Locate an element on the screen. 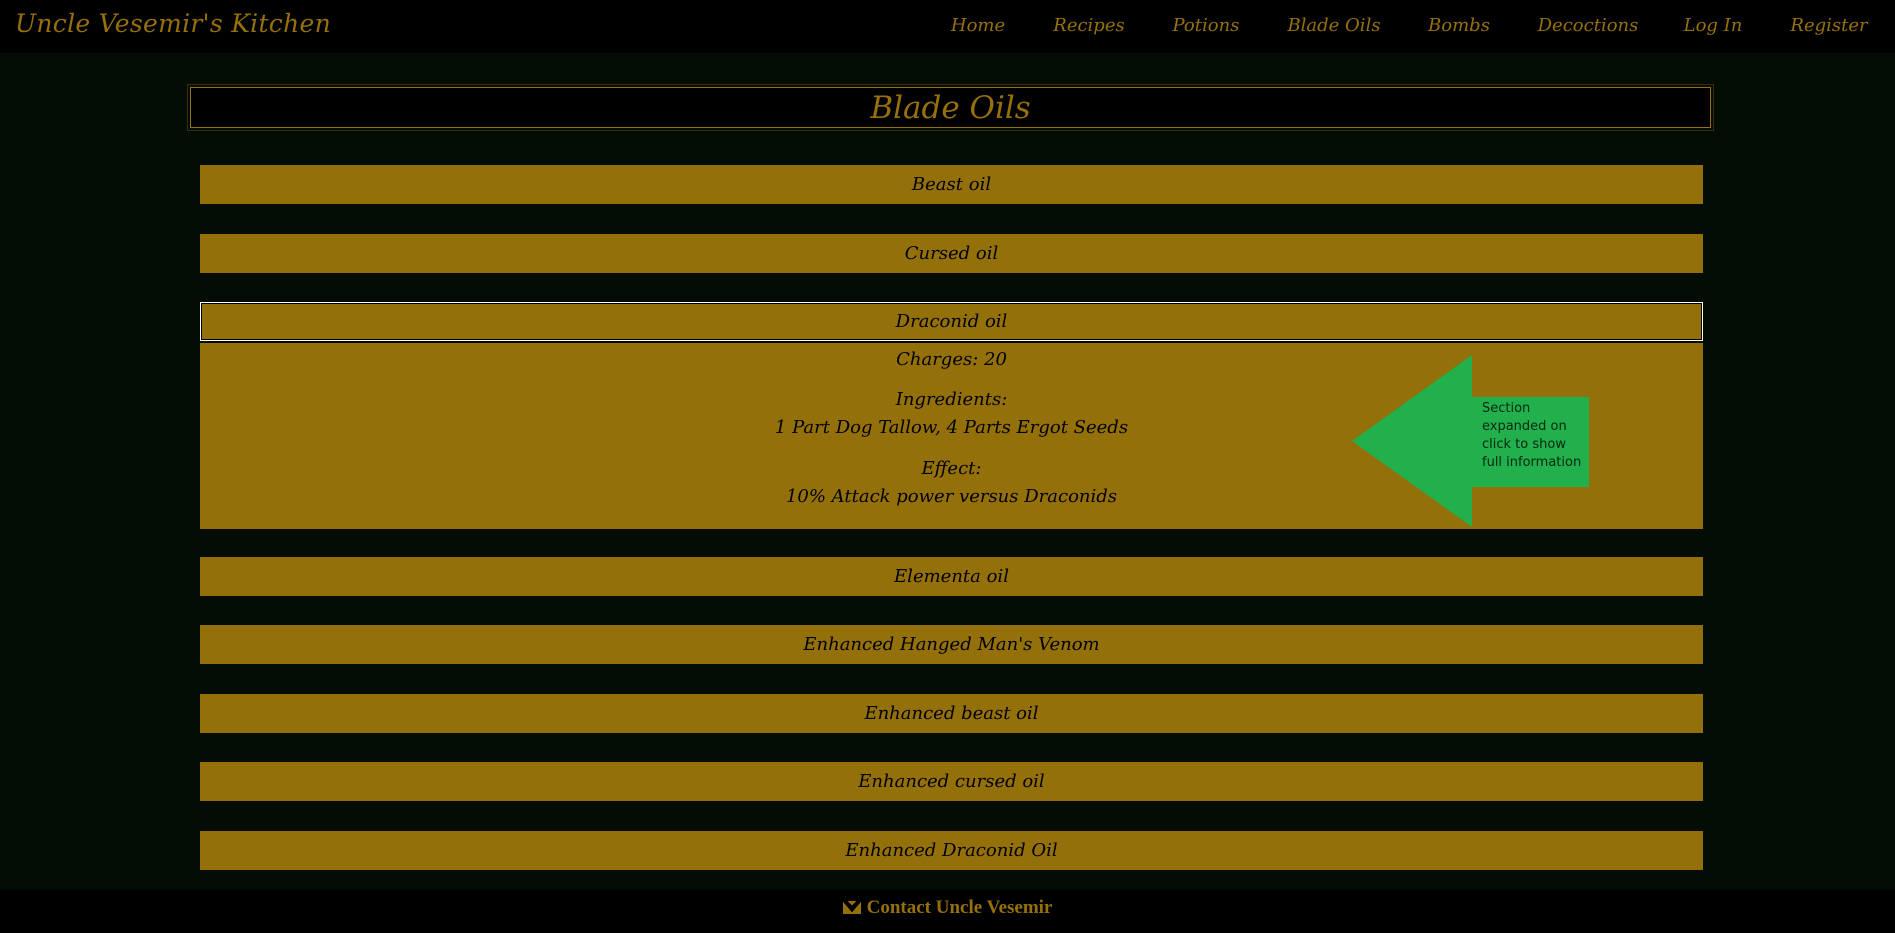 Image resolution: width=1895 pixels, height=933 pixels. footer: Contact Uncle Vesemir is located at coordinates (947, 911).